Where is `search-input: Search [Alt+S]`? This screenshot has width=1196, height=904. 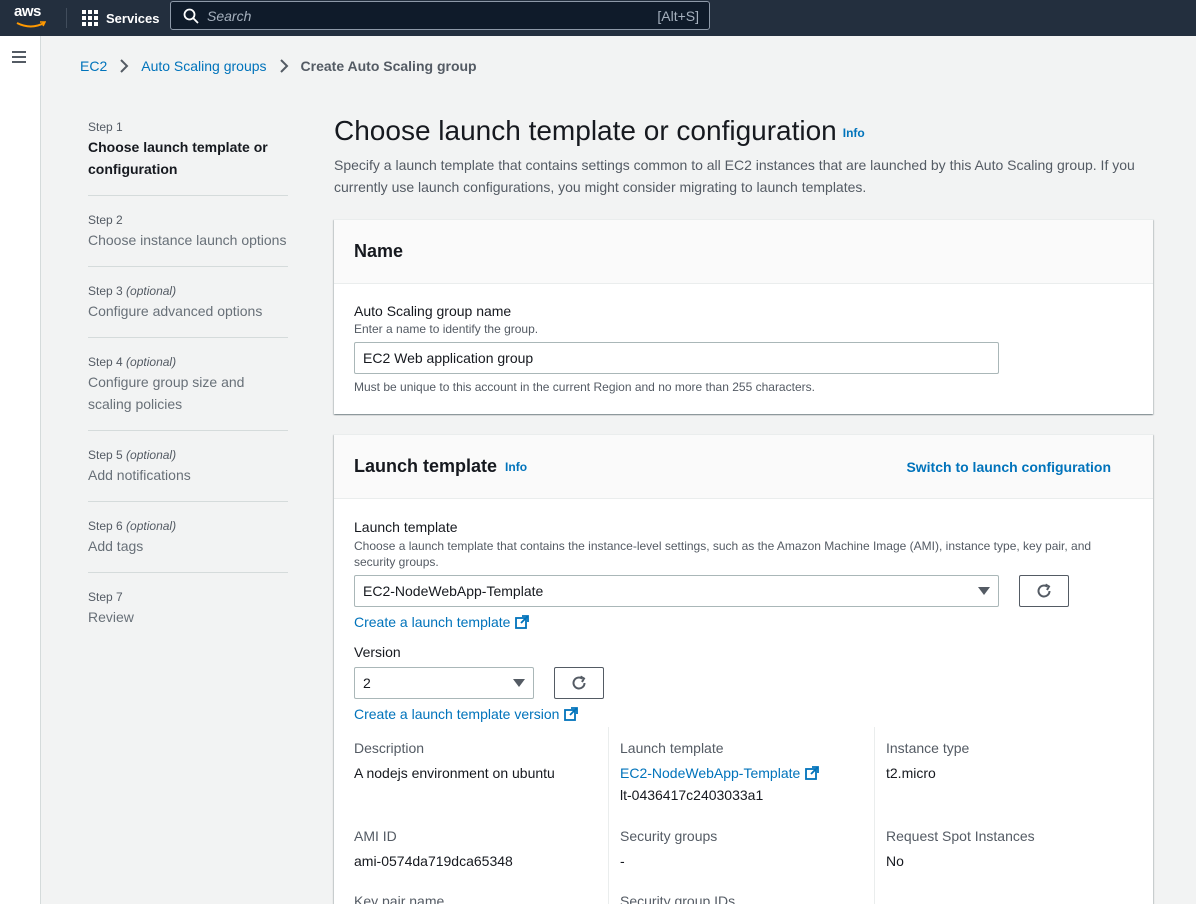
search-input: Search [Alt+S] is located at coordinates (440, 15).